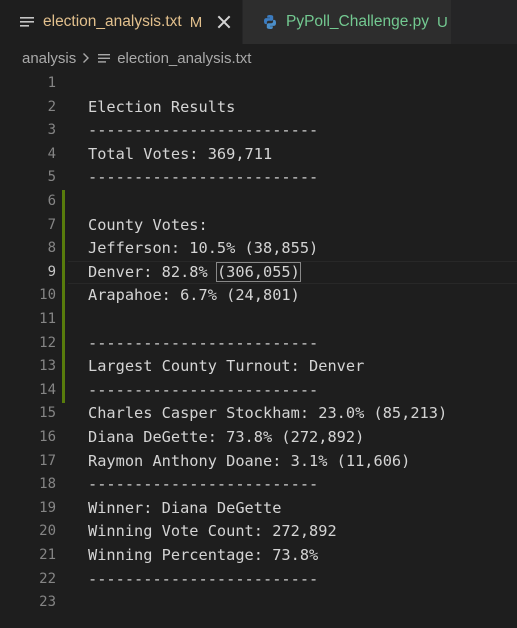 Image resolution: width=517 pixels, height=628 pixels. I want to click on line-number: 19, so click(47, 507).